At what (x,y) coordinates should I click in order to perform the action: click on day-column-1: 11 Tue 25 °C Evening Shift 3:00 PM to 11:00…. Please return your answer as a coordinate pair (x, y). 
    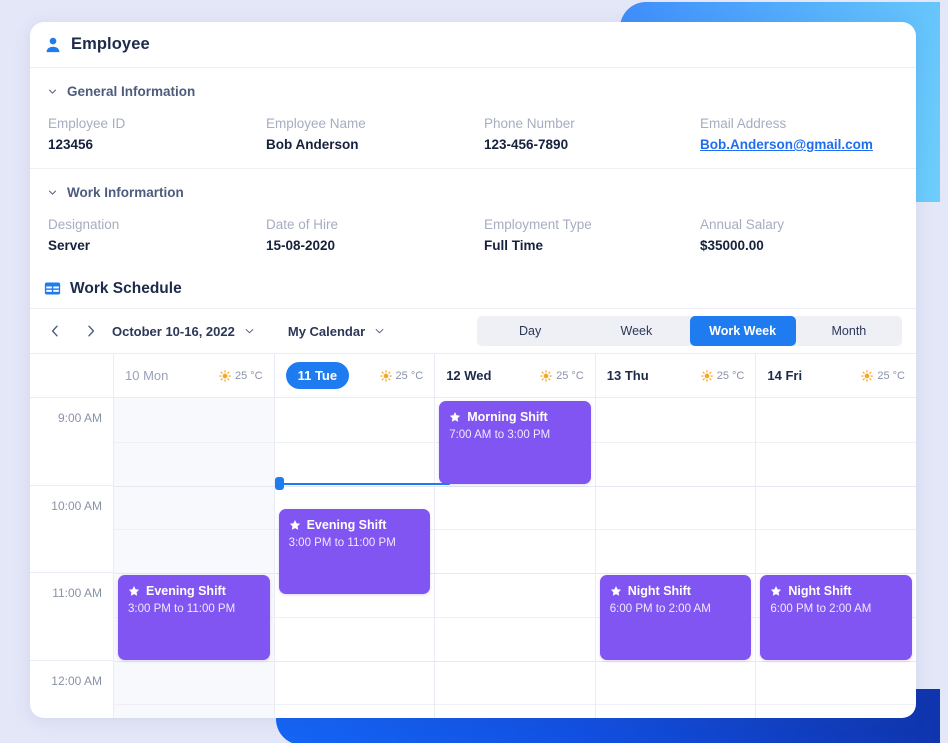
    Looking at the image, I should click on (362, 536).